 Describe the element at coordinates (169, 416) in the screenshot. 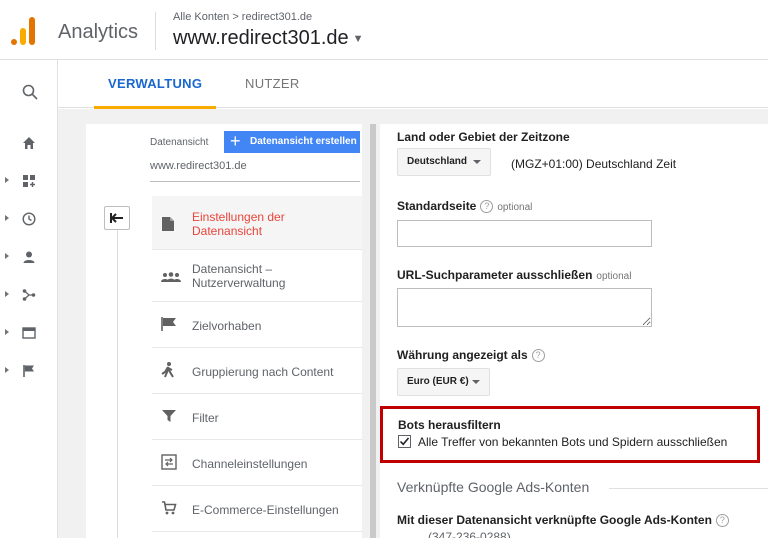

I see `filter-icon` at that location.